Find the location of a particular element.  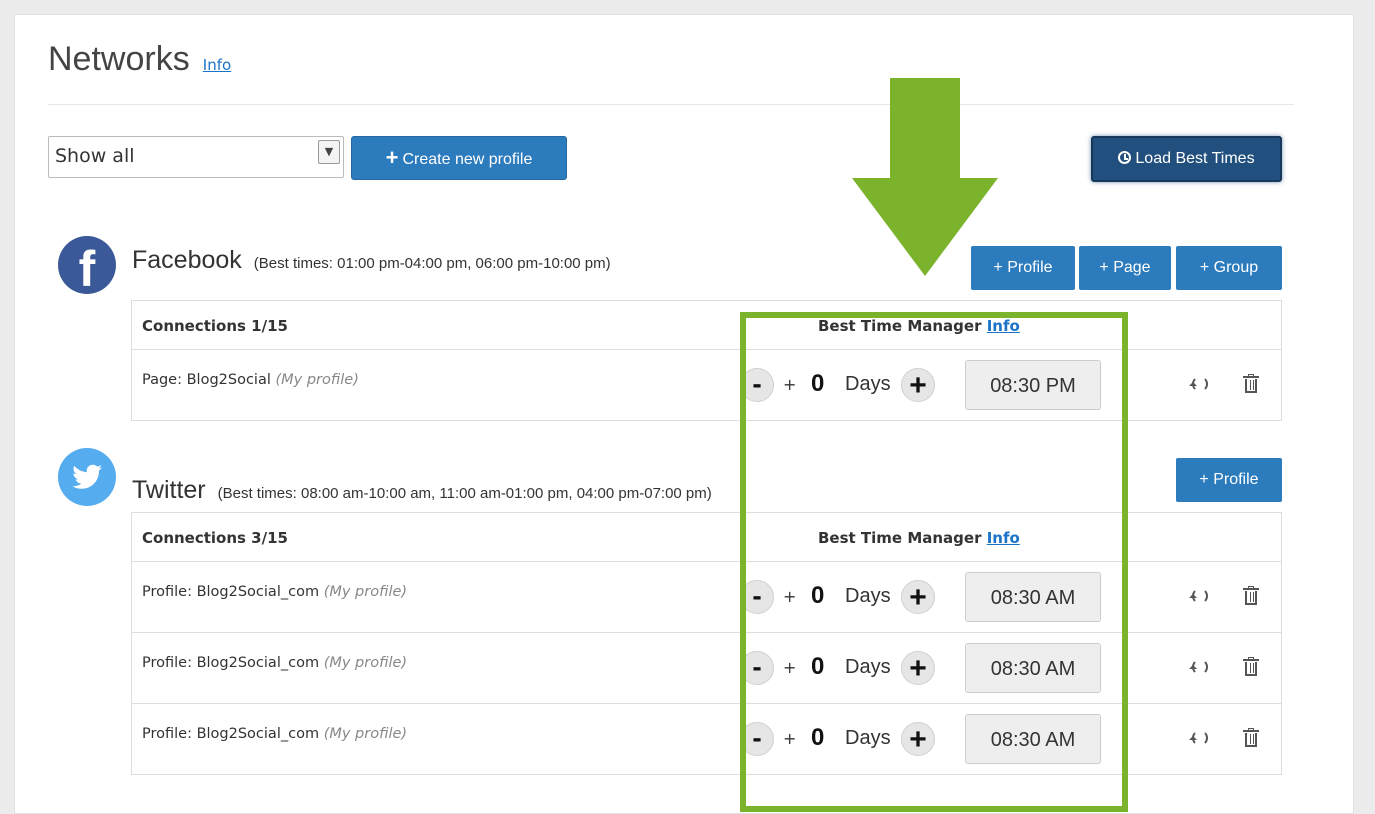

profile-label: Page: Blog2Social (My profile) is located at coordinates (250, 380).